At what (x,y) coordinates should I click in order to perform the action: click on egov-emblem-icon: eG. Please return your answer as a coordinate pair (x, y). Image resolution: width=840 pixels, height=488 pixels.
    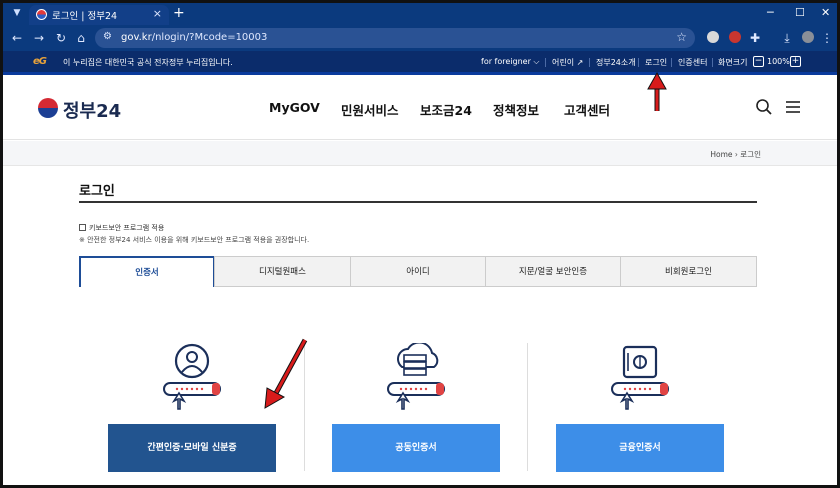
    Looking at the image, I should click on (40, 61).